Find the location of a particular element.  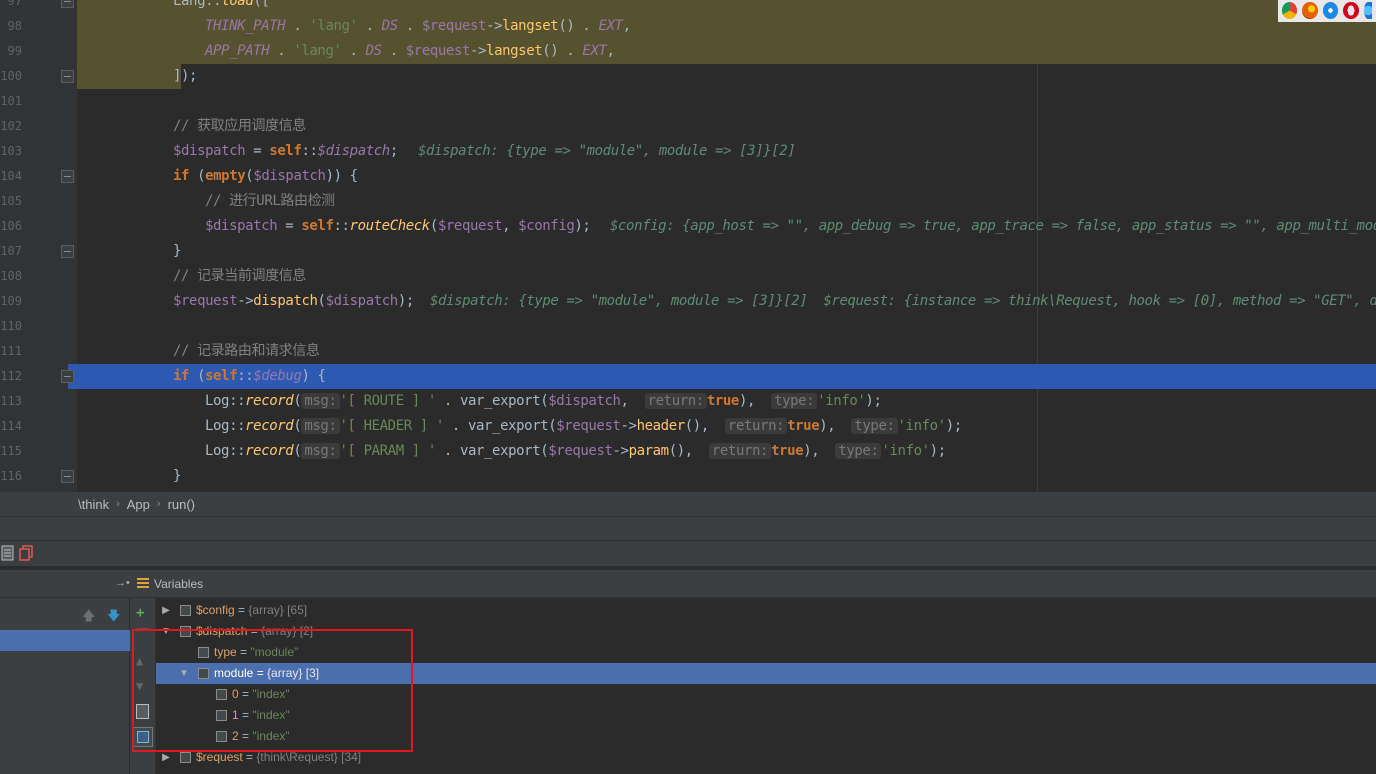

variable-text: 1 = "index" is located at coordinates (261, 715).